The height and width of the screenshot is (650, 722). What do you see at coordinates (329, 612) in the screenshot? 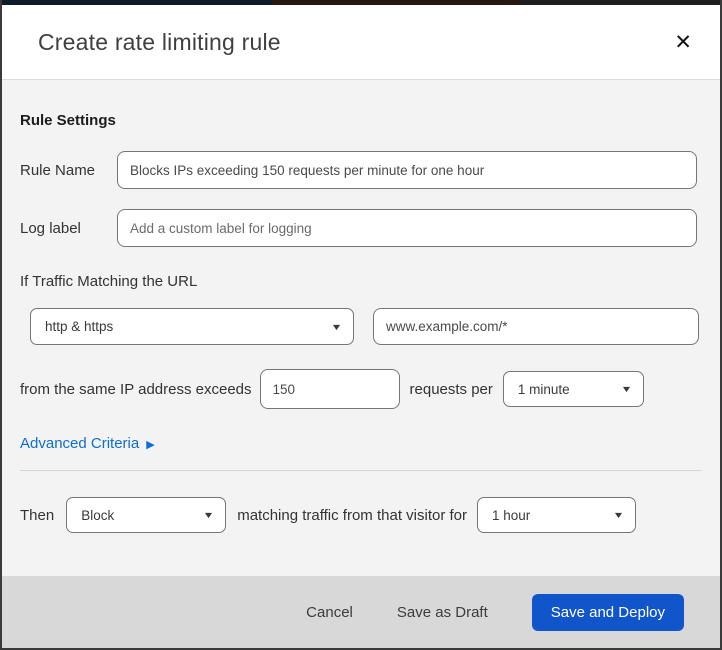
I see `cancel-button: Cancel` at bounding box center [329, 612].